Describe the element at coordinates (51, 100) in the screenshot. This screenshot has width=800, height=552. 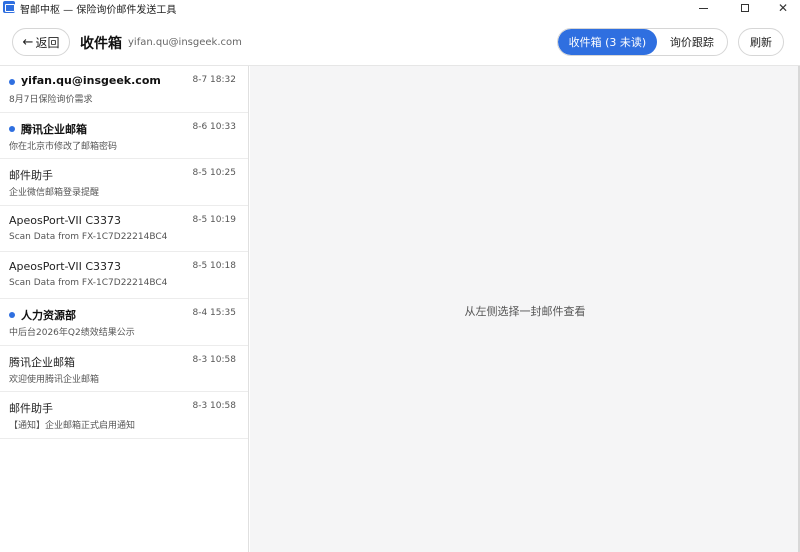
I see `mail-subject: 8月7日保险询价需求` at that location.